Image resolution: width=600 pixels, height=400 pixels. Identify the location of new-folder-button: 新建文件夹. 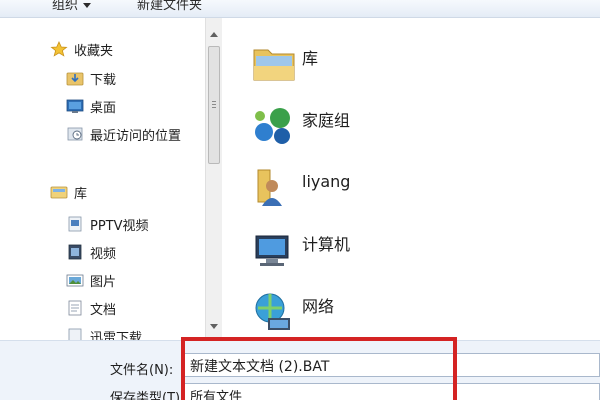
(169, 6).